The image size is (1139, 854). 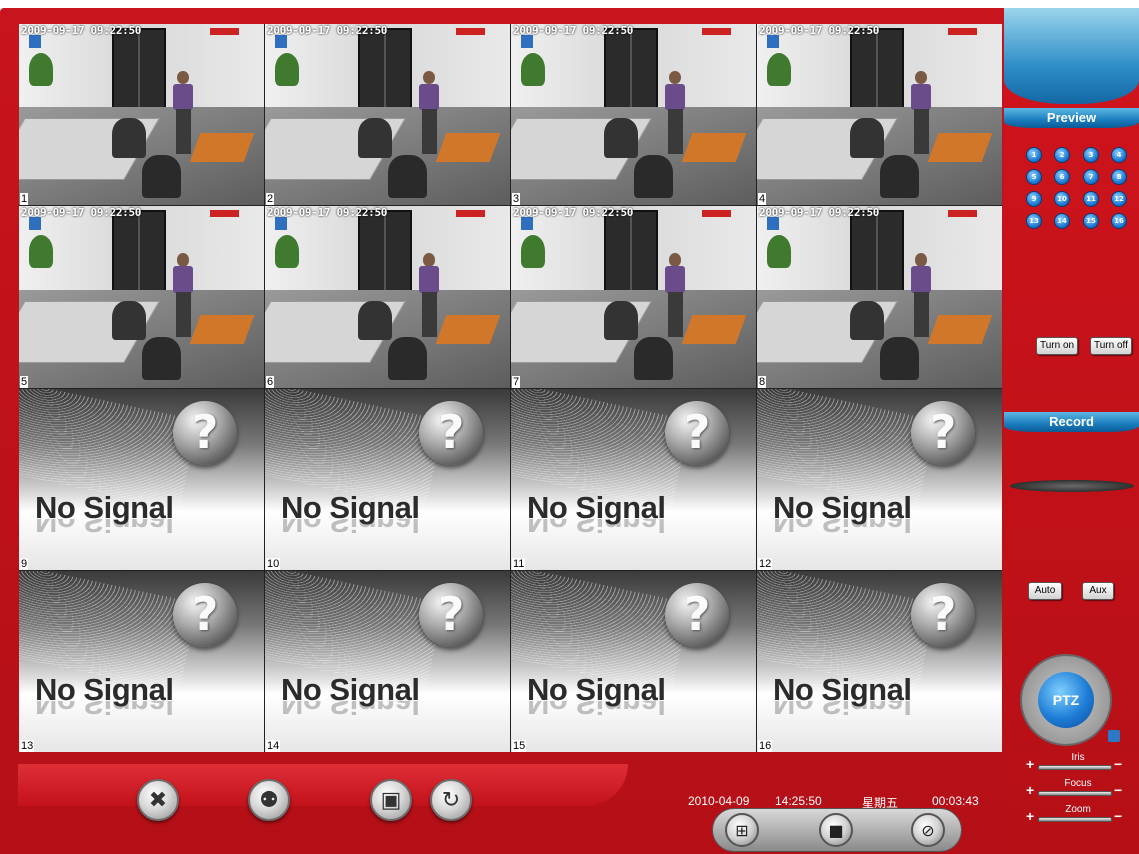 I want to click on channel-number: 4, so click(x=762, y=199).